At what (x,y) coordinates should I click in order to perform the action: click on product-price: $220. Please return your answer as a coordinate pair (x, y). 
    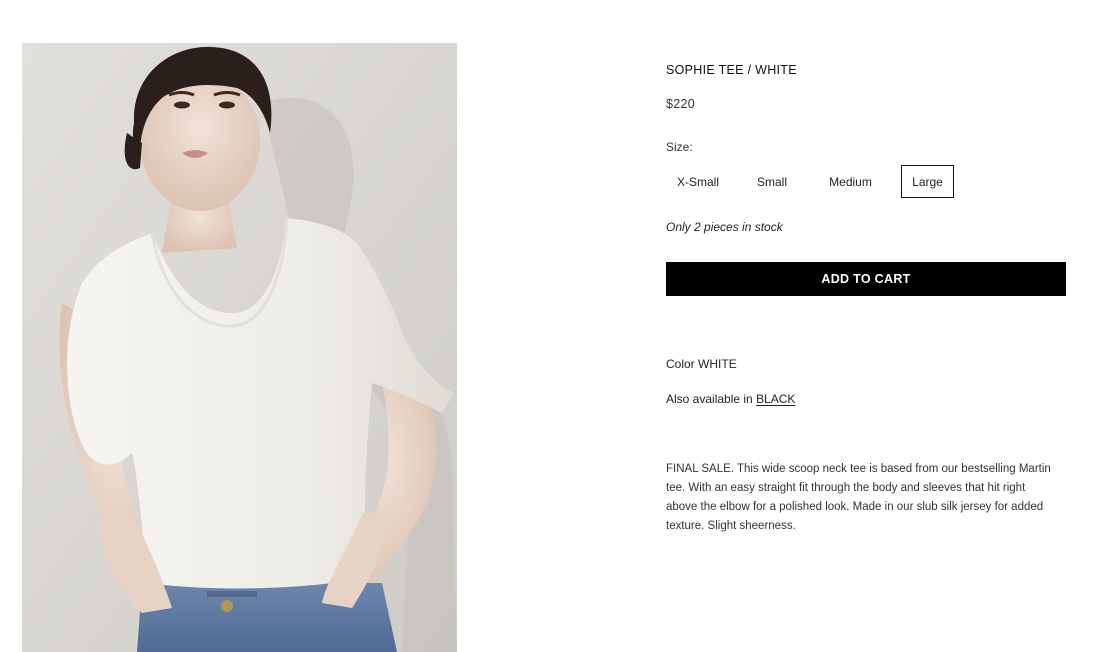
    Looking at the image, I should click on (681, 104).